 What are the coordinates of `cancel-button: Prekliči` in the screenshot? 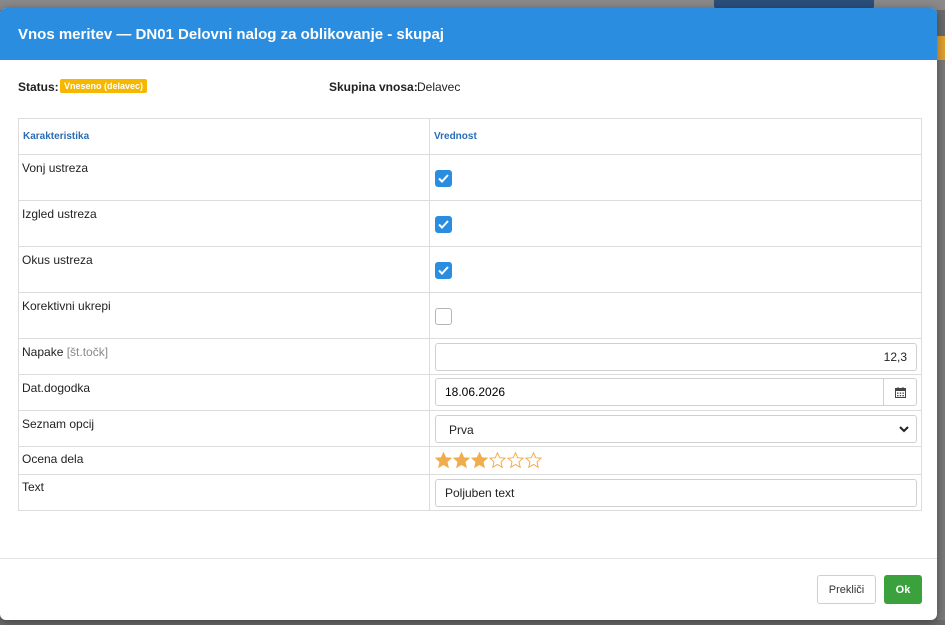 It's located at (846, 589).